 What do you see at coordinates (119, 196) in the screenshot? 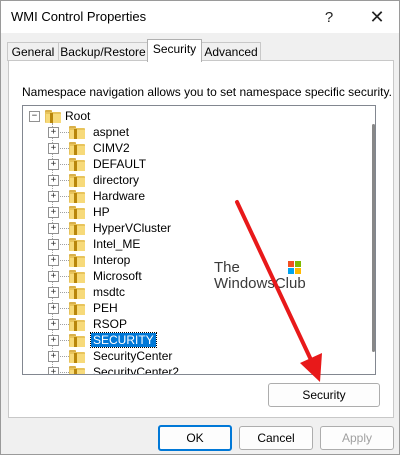
I see `tree-node-label: Hardware` at bounding box center [119, 196].